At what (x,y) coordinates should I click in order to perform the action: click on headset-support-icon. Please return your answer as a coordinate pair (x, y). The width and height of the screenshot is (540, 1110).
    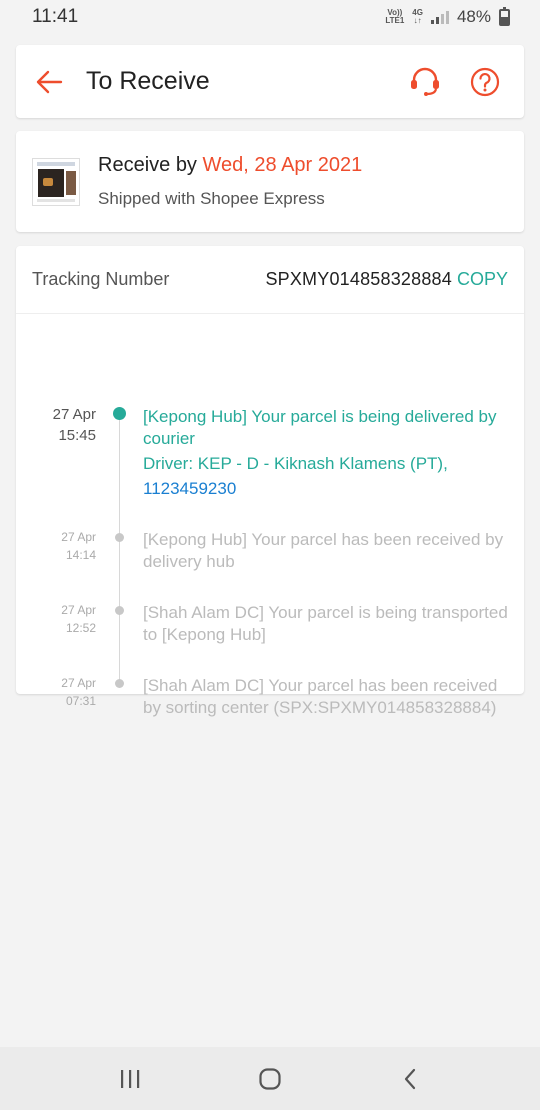
    Looking at the image, I should click on (425, 82).